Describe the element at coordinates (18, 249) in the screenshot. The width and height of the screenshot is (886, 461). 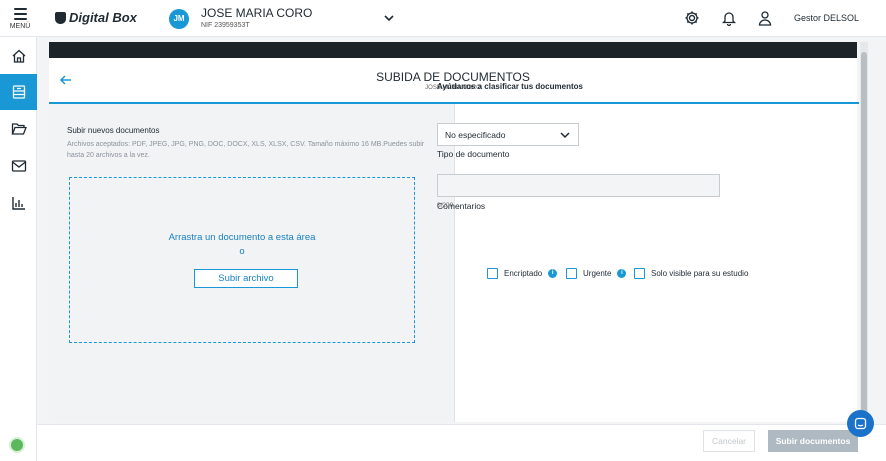
I see `sidebar` at that location.